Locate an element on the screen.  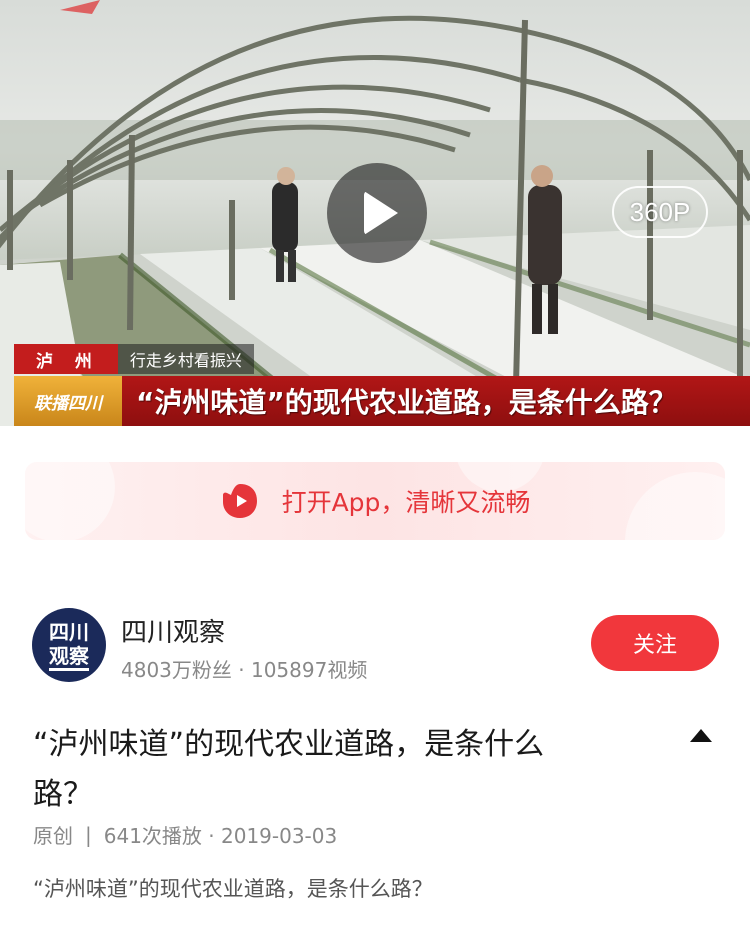
channel-stats: 4803万粉丝 · 105897视频 is located at coordinates (244, 670).